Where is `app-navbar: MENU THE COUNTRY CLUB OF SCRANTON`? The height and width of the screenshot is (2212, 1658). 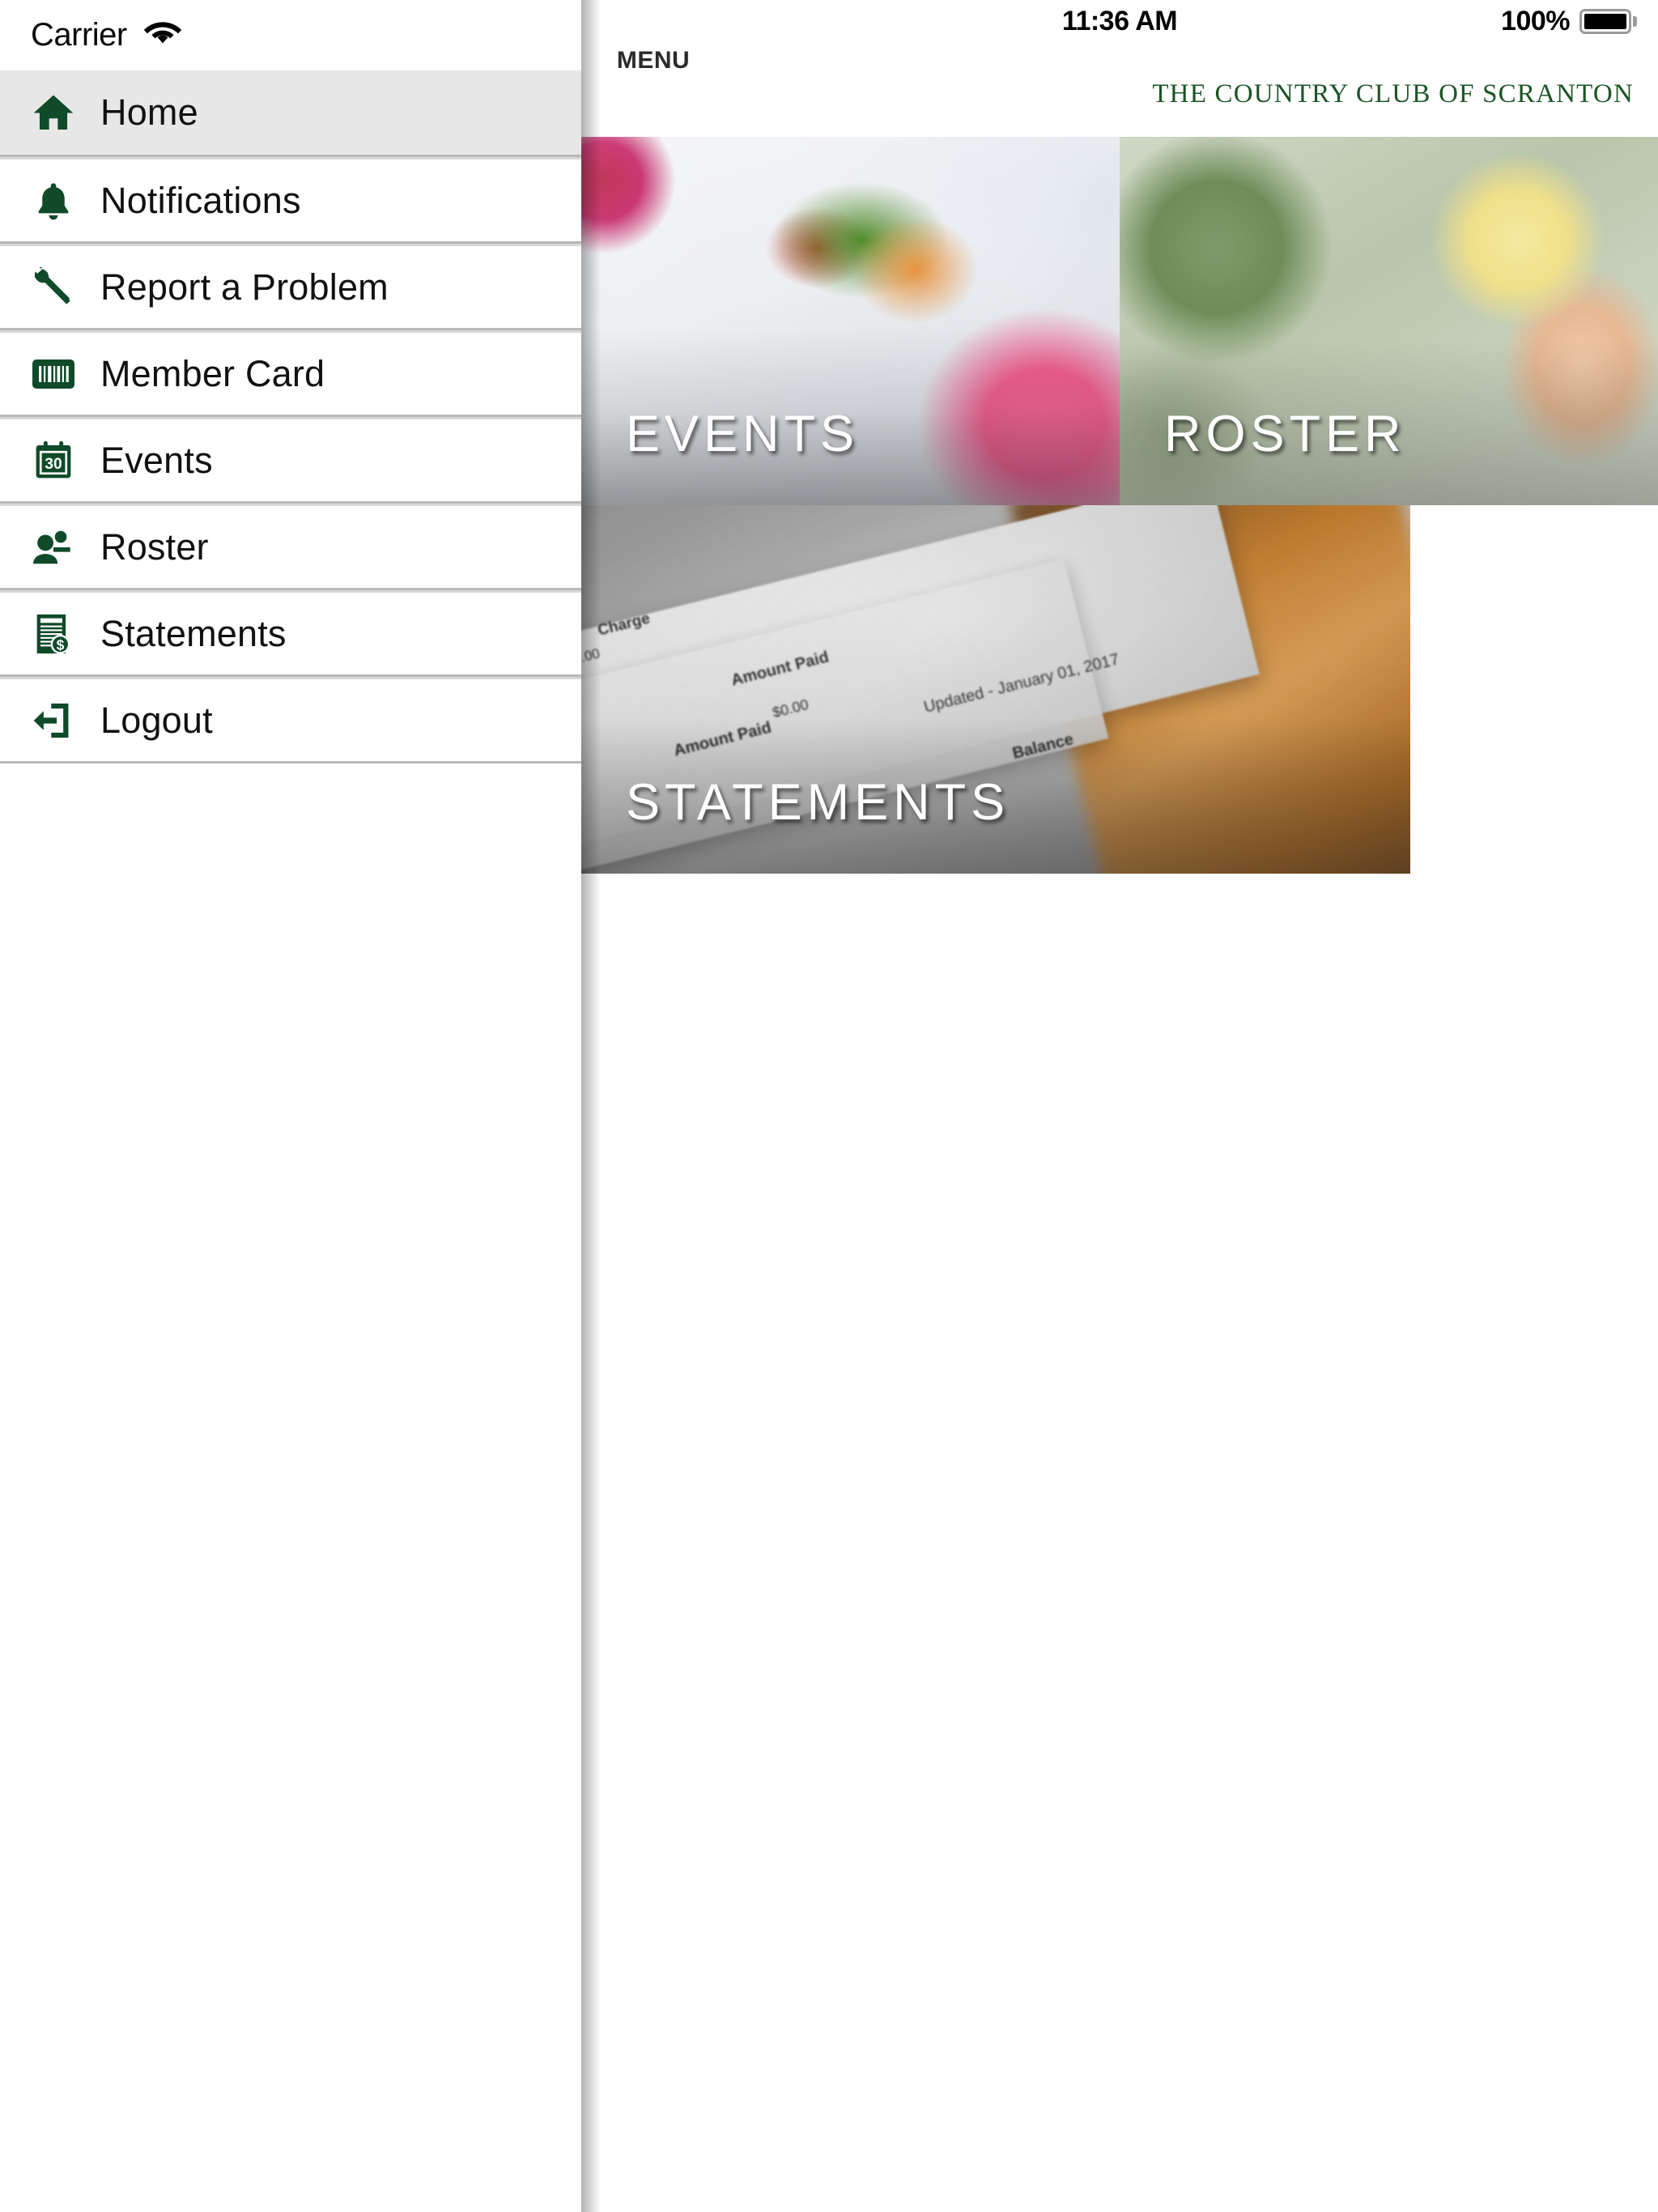 app-navbar: MENU THE COUNTRY CLUB OF SCRANTON is located at coordinates (1119, 89).